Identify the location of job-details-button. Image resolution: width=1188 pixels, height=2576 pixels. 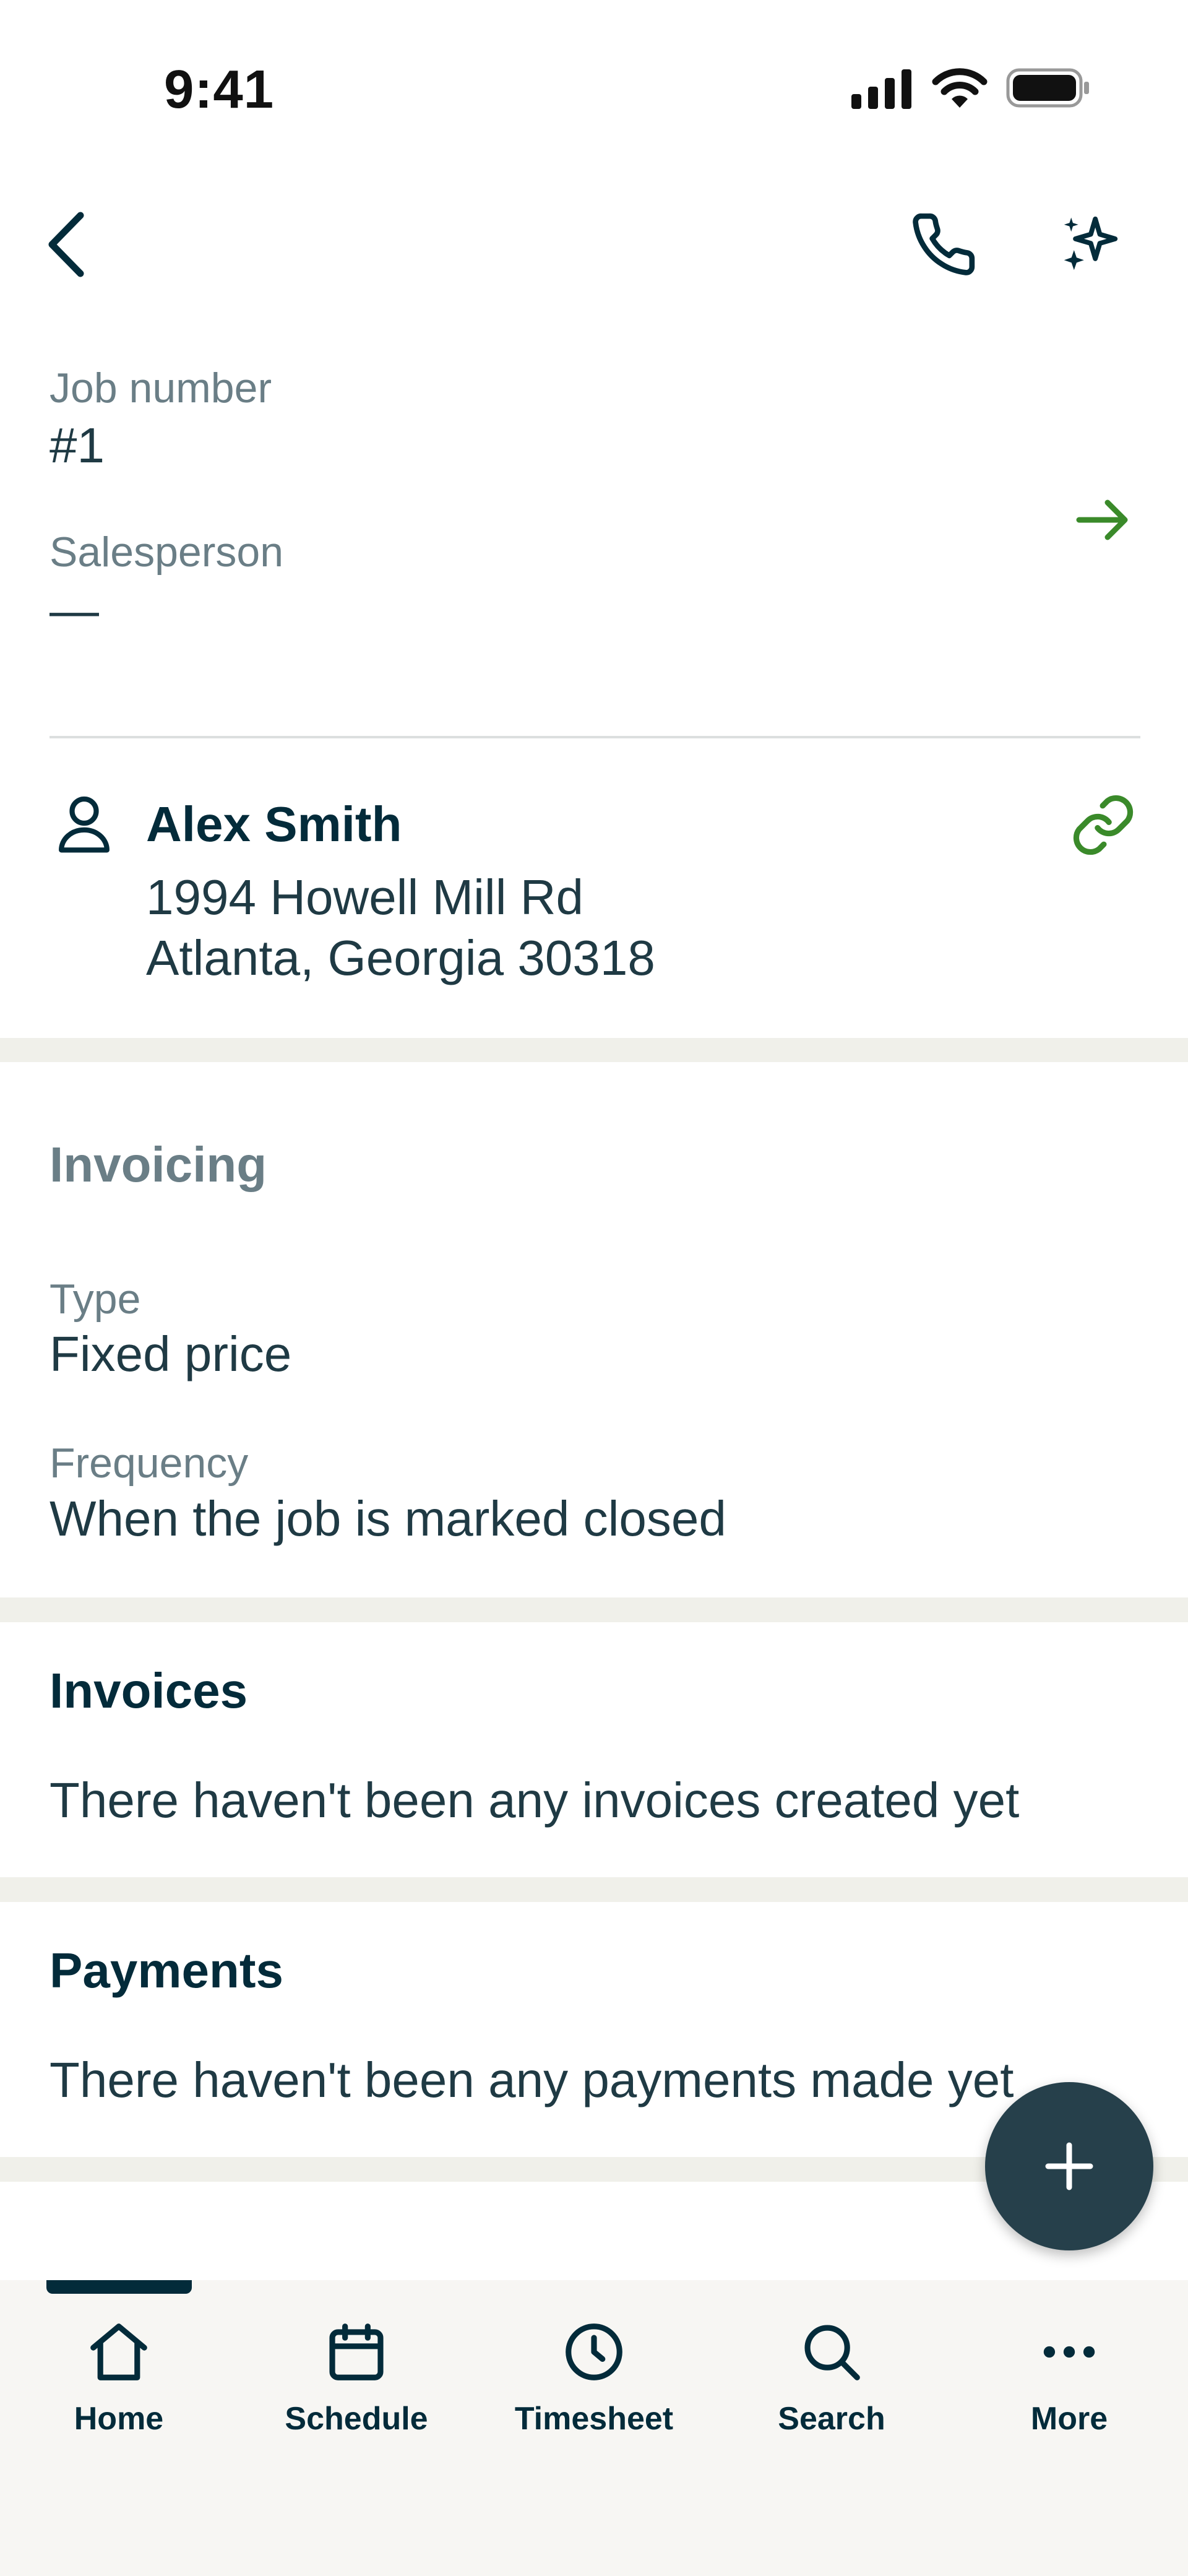
(1103, 520).